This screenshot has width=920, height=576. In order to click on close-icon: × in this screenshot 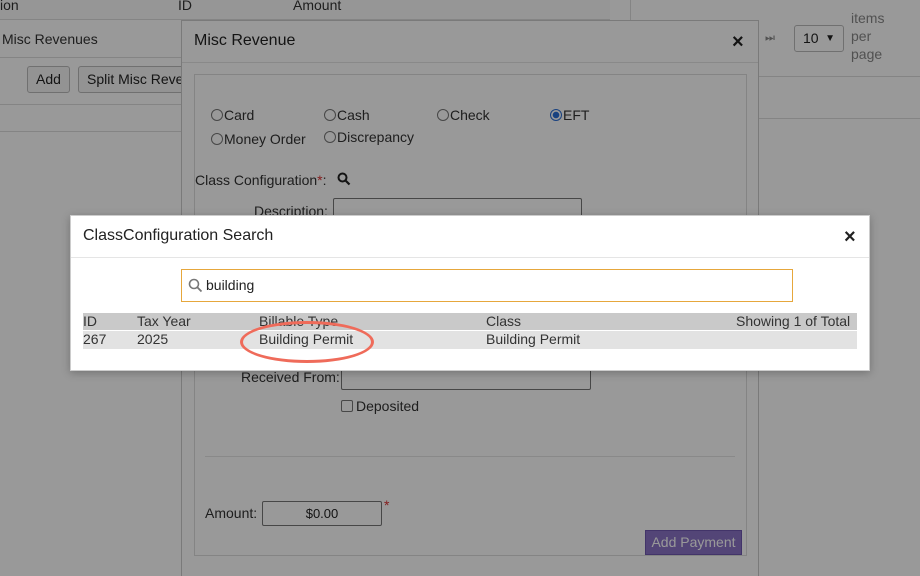, I will do `click(850, 237)`.